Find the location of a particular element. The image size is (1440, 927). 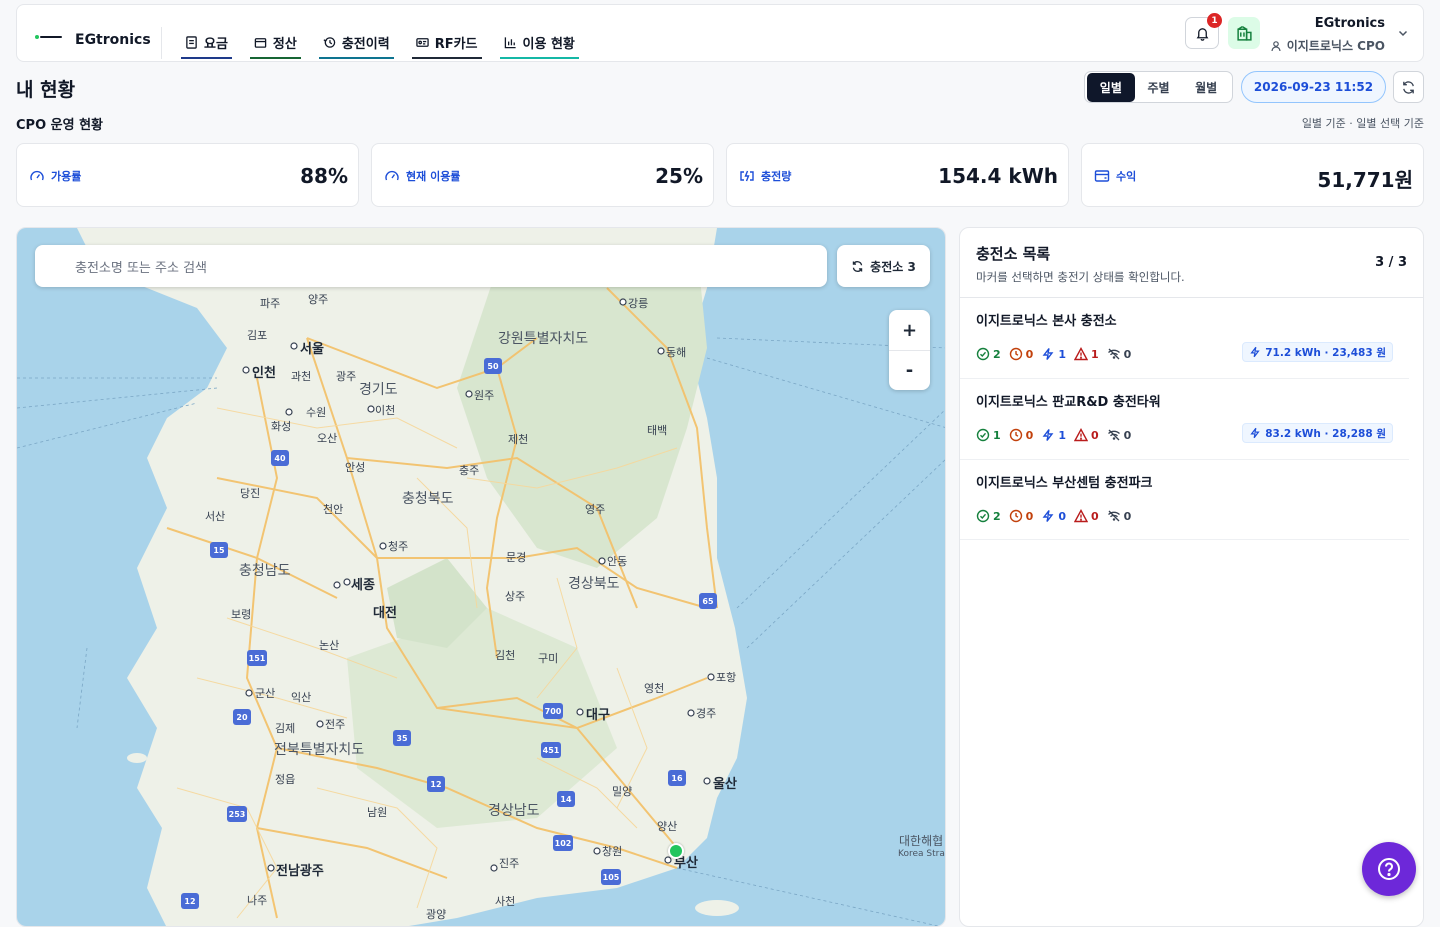

period-tab-monthly: 월별 is located at coordinates (1206, 87).